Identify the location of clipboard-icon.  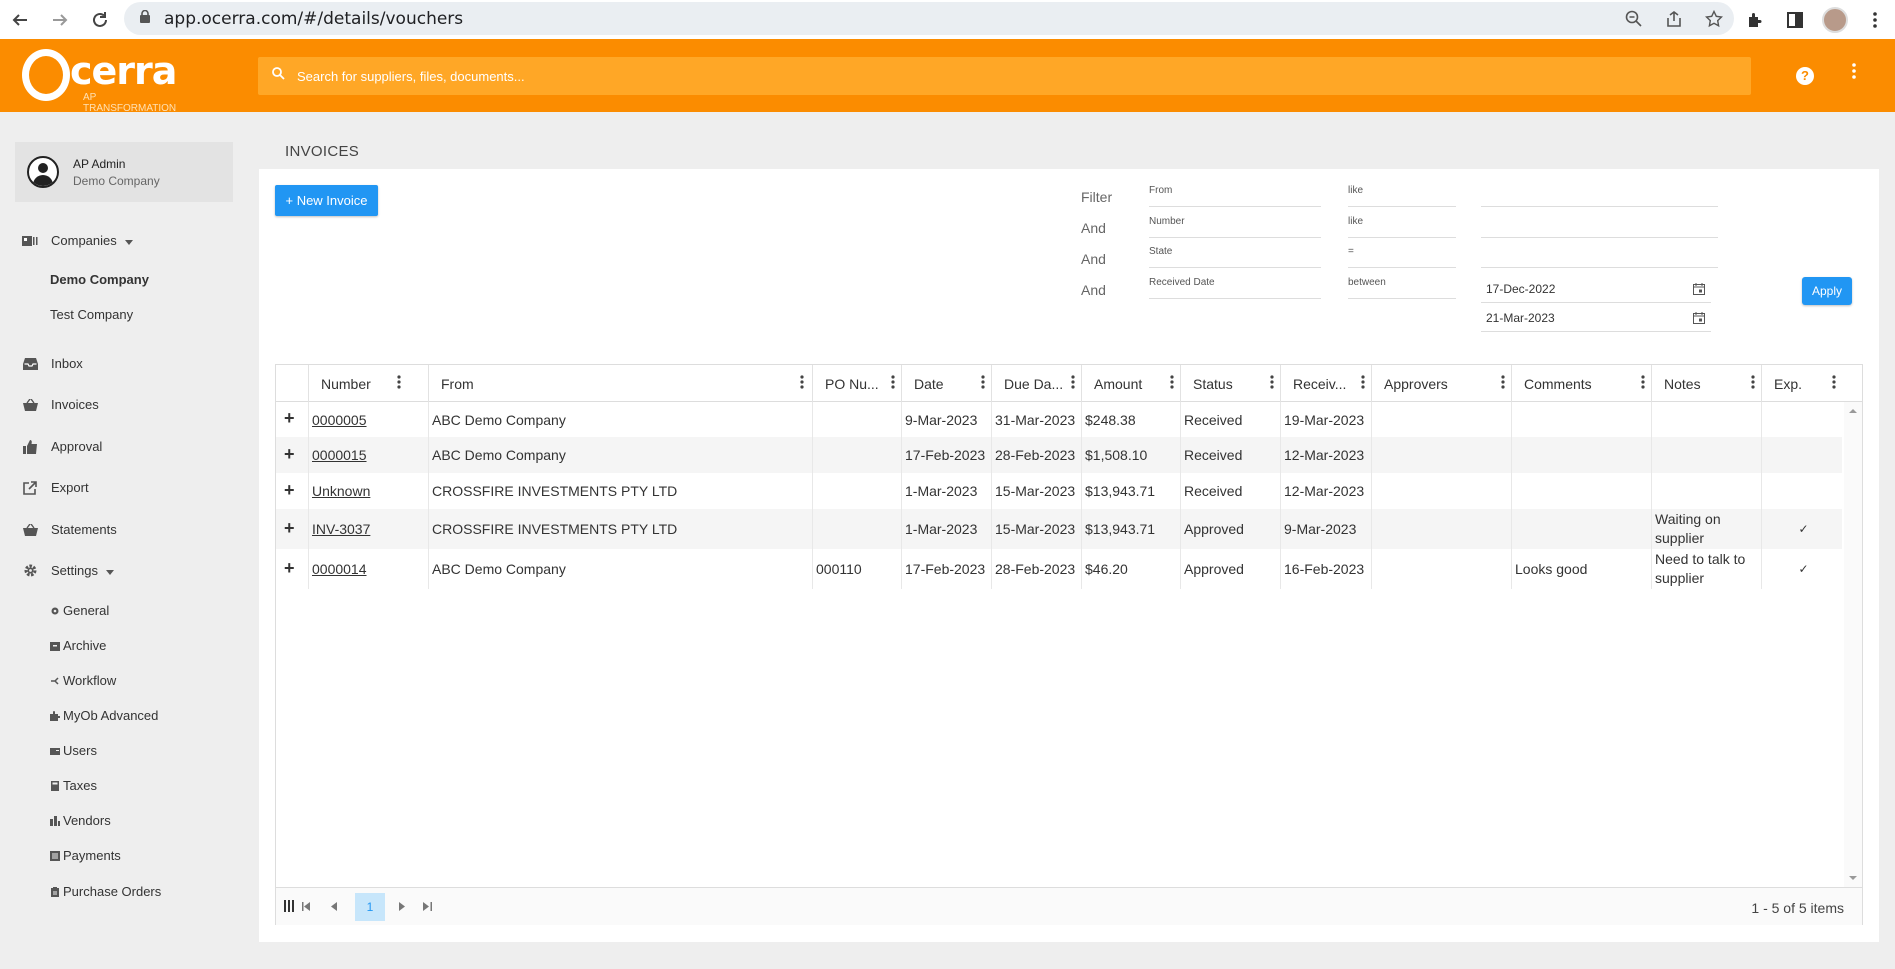
(55, 891).